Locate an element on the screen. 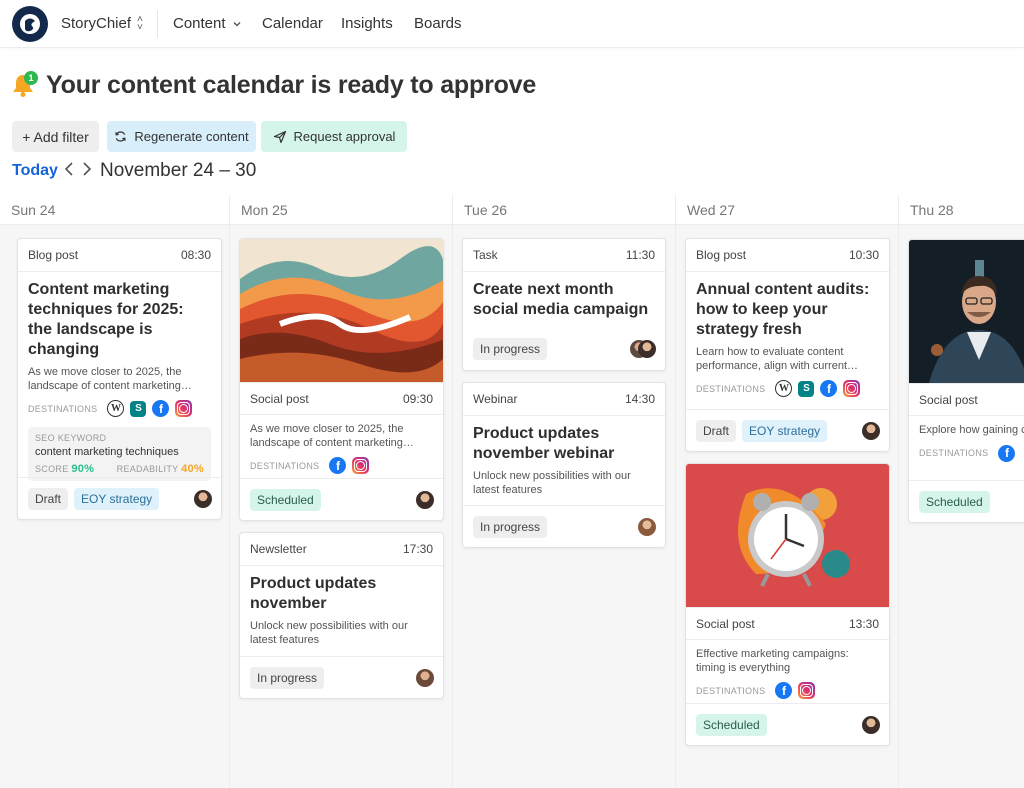 Image resolution: width=1024 pixels, height=788 pixels. card-header: Webinar 14:30 is located at coordinates (564, 399).